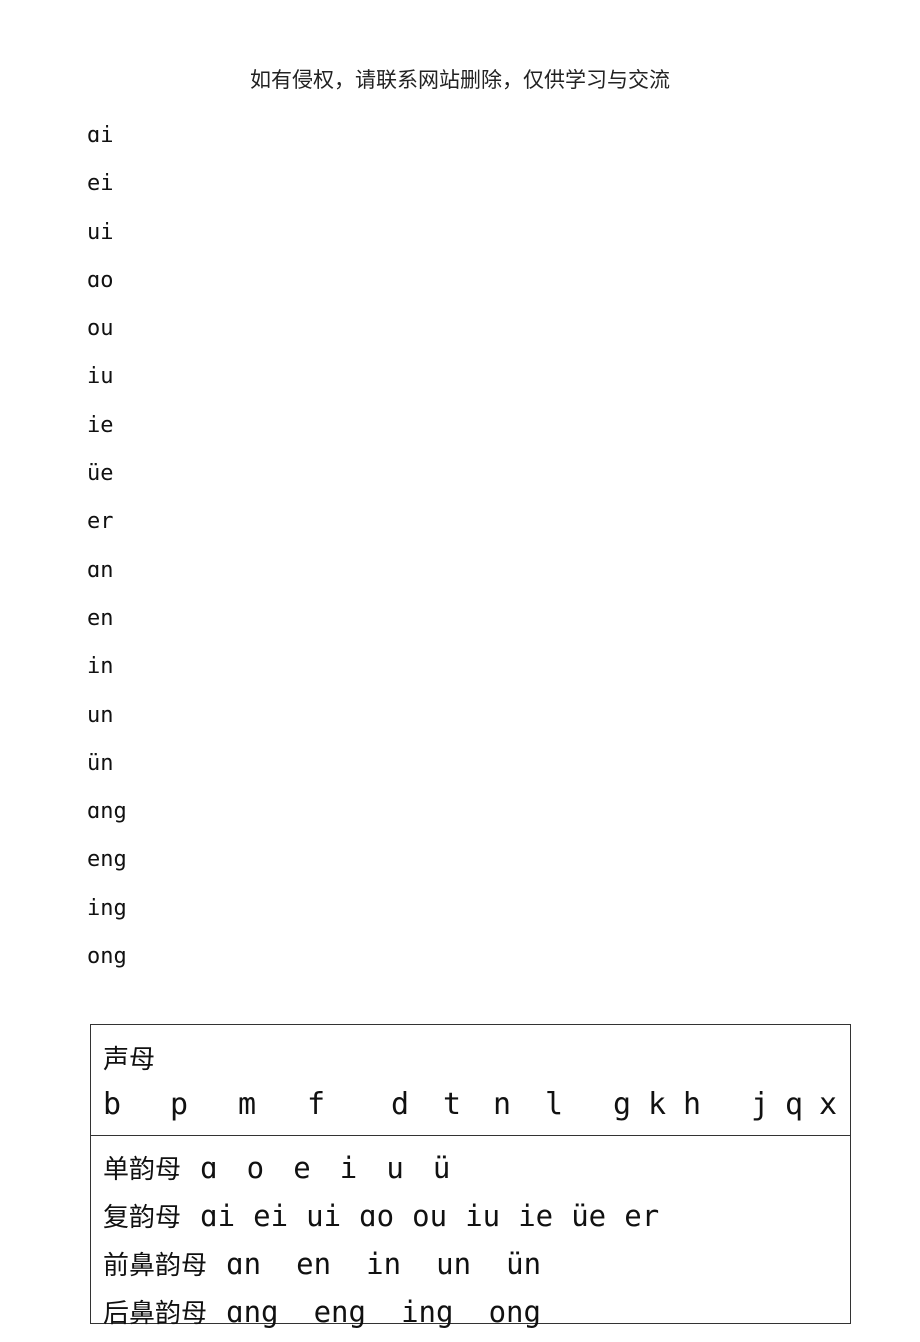  I want to click on final-item: ɑo, so click(377, 1216).